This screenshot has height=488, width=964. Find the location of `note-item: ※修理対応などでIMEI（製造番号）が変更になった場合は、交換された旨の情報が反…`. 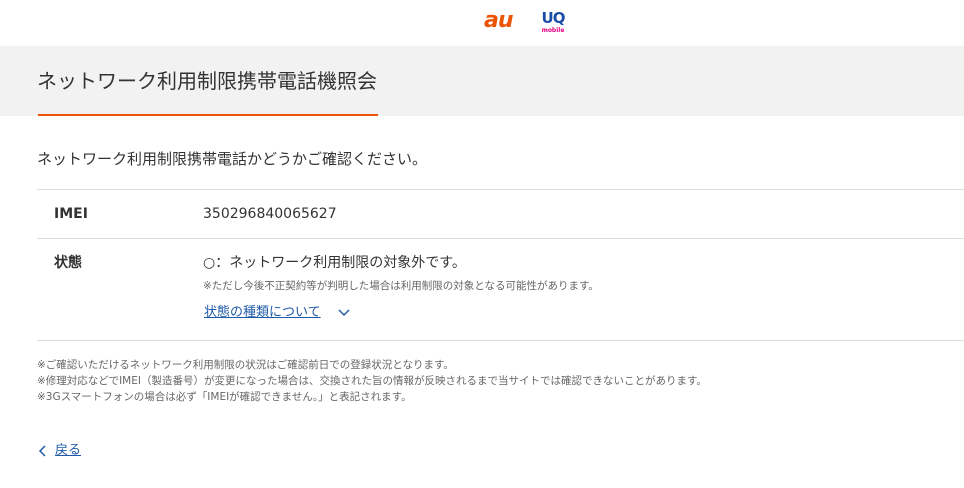

note-item: ※修理対応などでIMEI（製造番号）が変更になった場合は、交換された旨の情報が反… is located at coordinates (372, 381).